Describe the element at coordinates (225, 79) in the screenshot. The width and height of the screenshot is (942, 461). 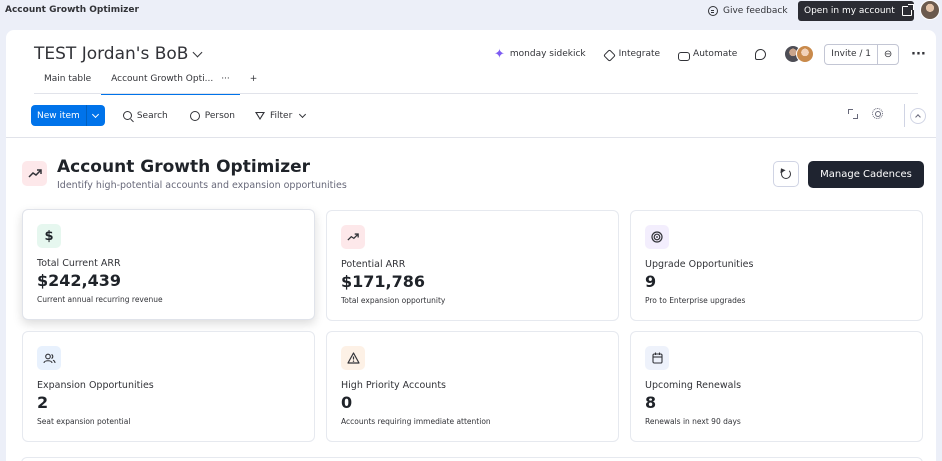
I see `tab-more-icon: ···` at that location.